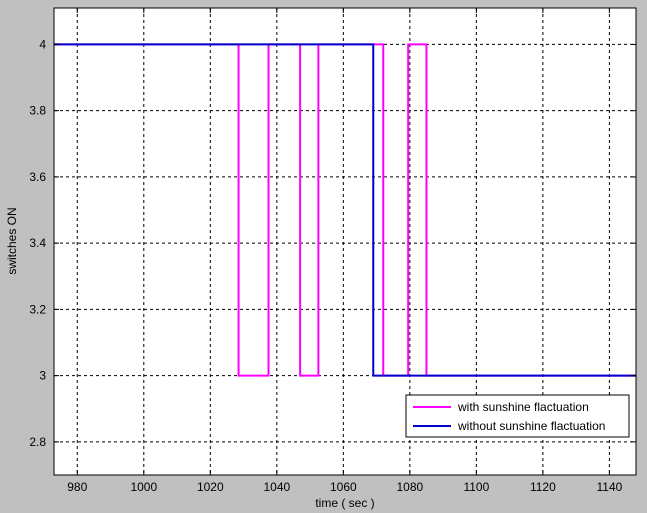 The width and height of the screenshot is (647, 513). What do you see at coordinates (343, 487) in the screenshot?
I see `x-tick-label: 1060` at bounding box center [343, 487].